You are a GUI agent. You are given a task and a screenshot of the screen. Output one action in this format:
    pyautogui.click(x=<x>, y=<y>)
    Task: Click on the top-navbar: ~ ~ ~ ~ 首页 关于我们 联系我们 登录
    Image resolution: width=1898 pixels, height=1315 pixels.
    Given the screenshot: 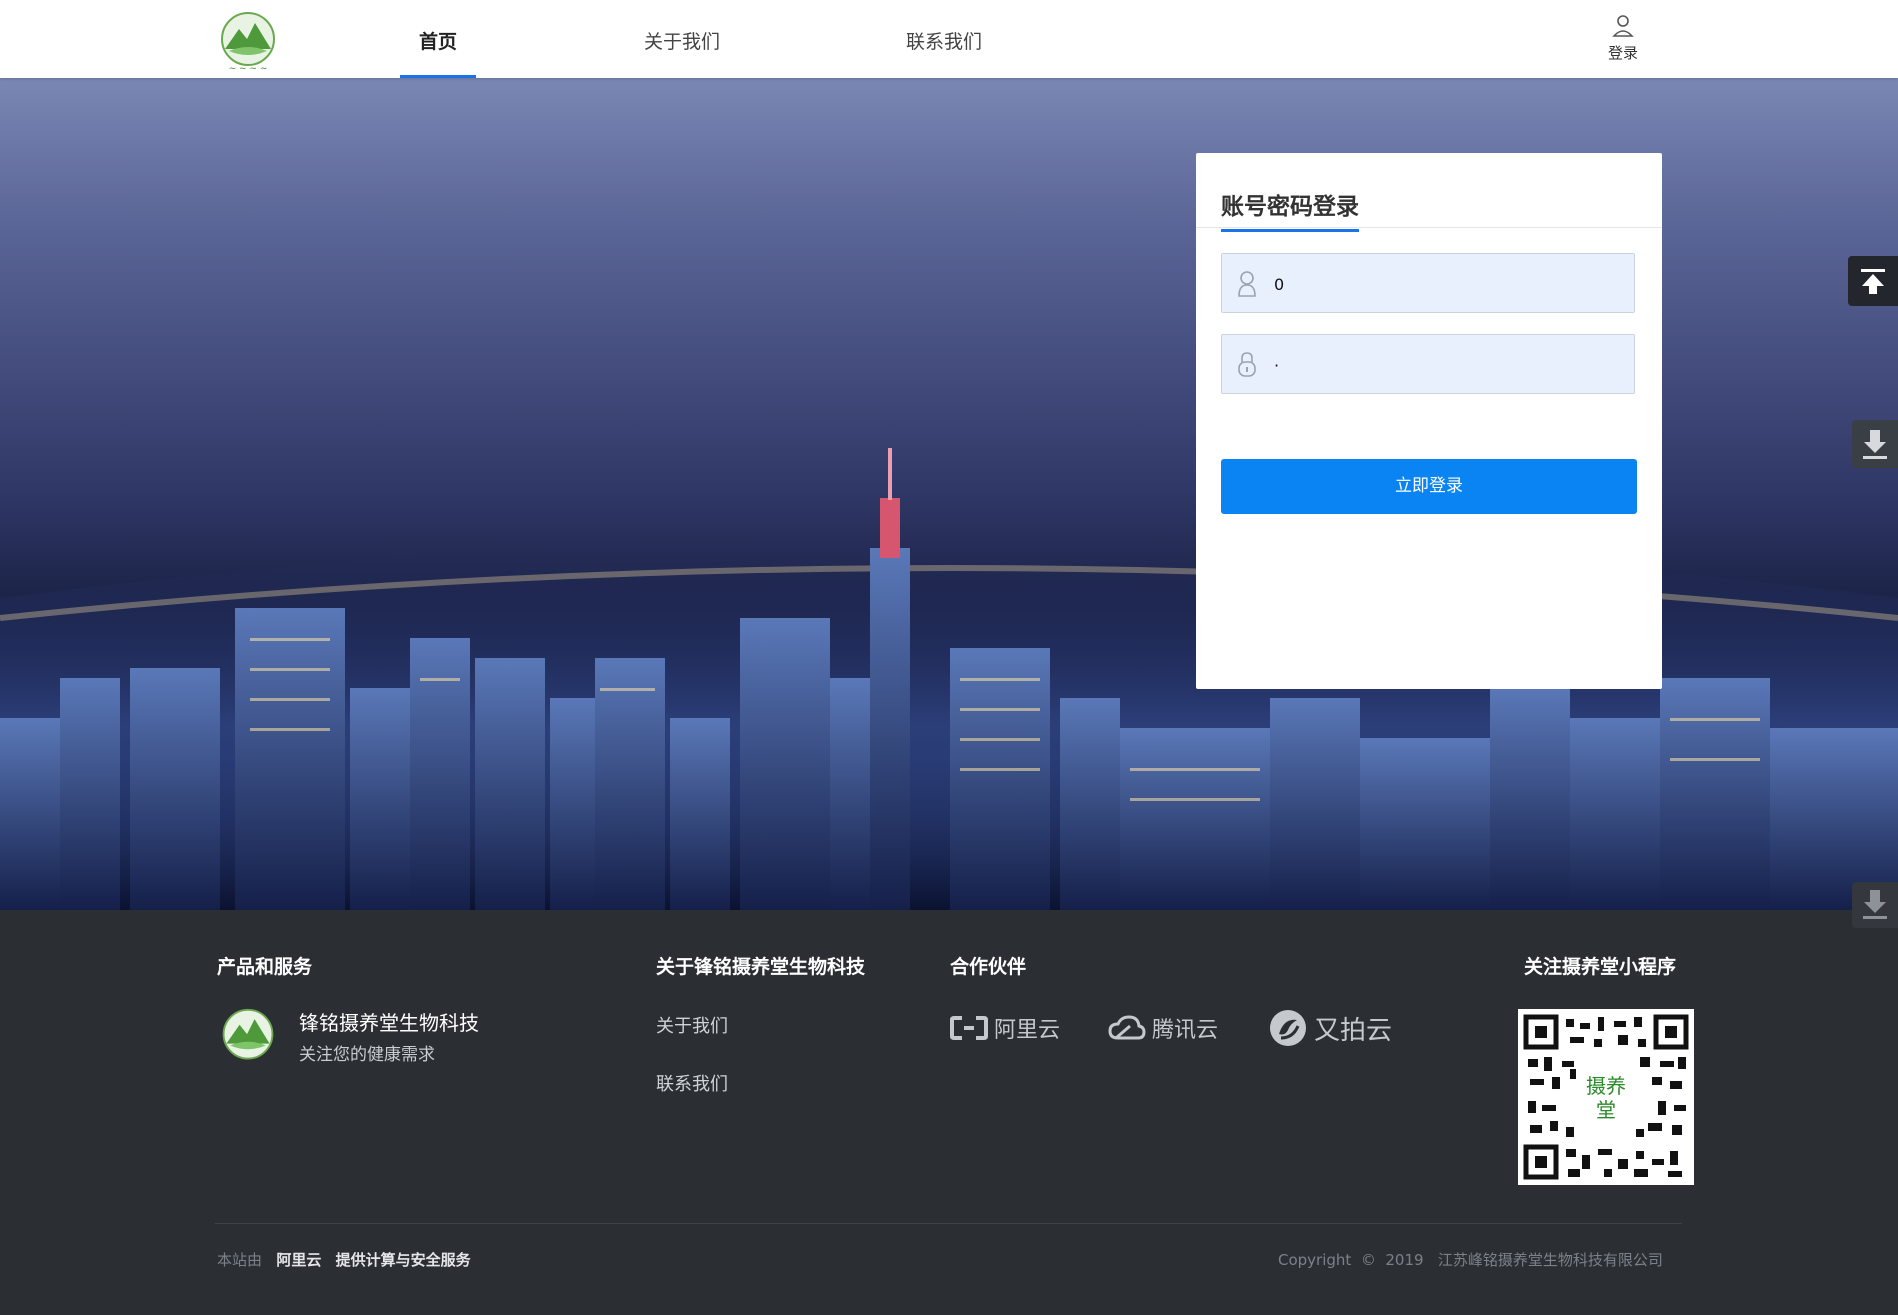 What is the action you would take?
    pyautogui.click(x=949, y=39)
    